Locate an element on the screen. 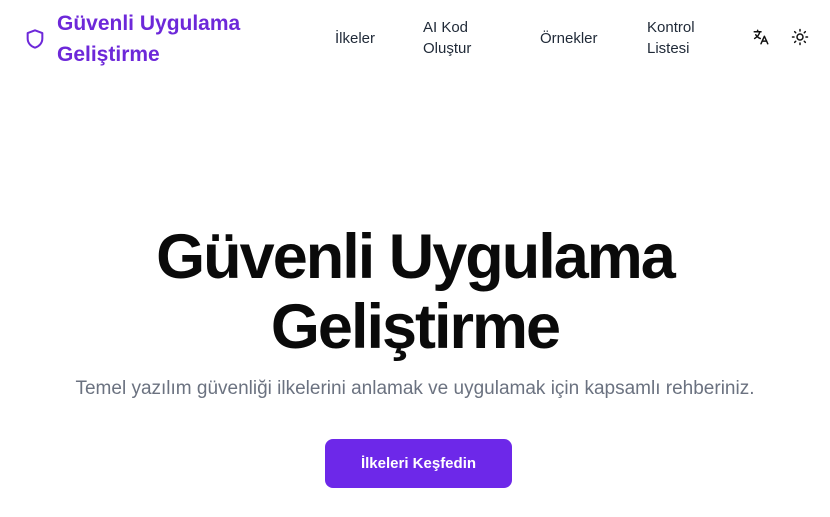 The width and height of the screenshot is (830, 517). hero-title-line-2: Geliştirme is located at coordinates (415, 327).